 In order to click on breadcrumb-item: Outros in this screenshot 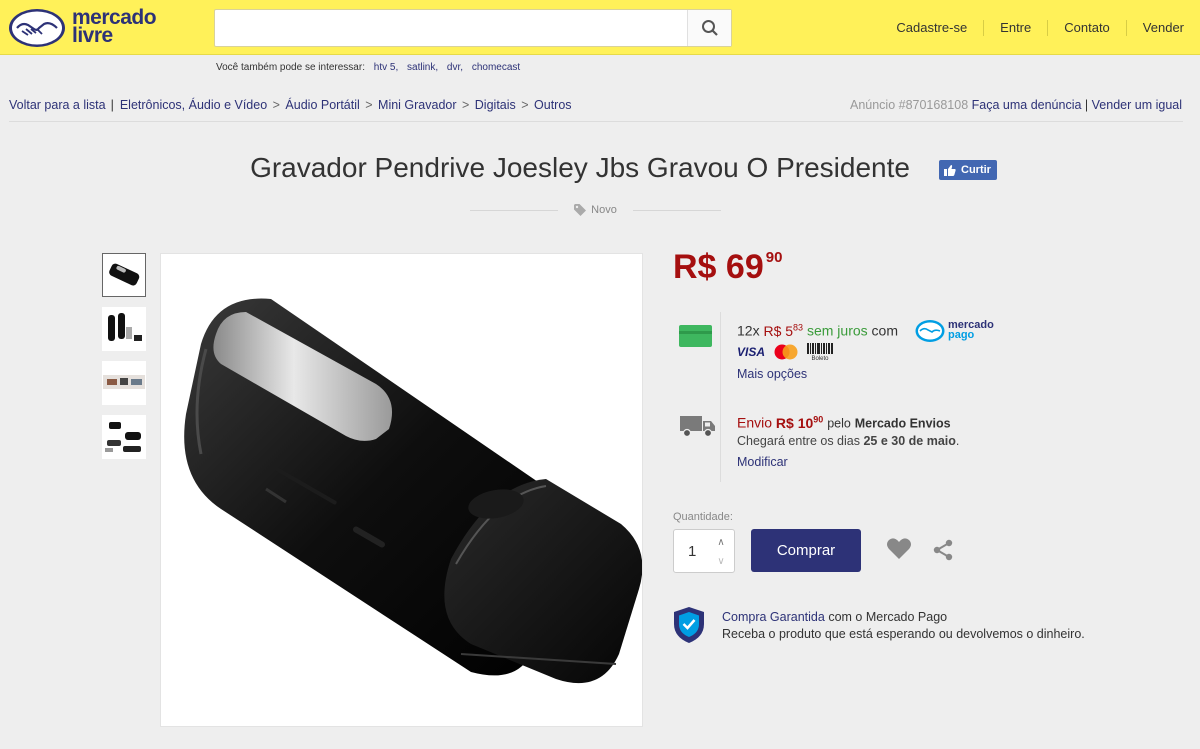, I will do `click(553, 105)`.